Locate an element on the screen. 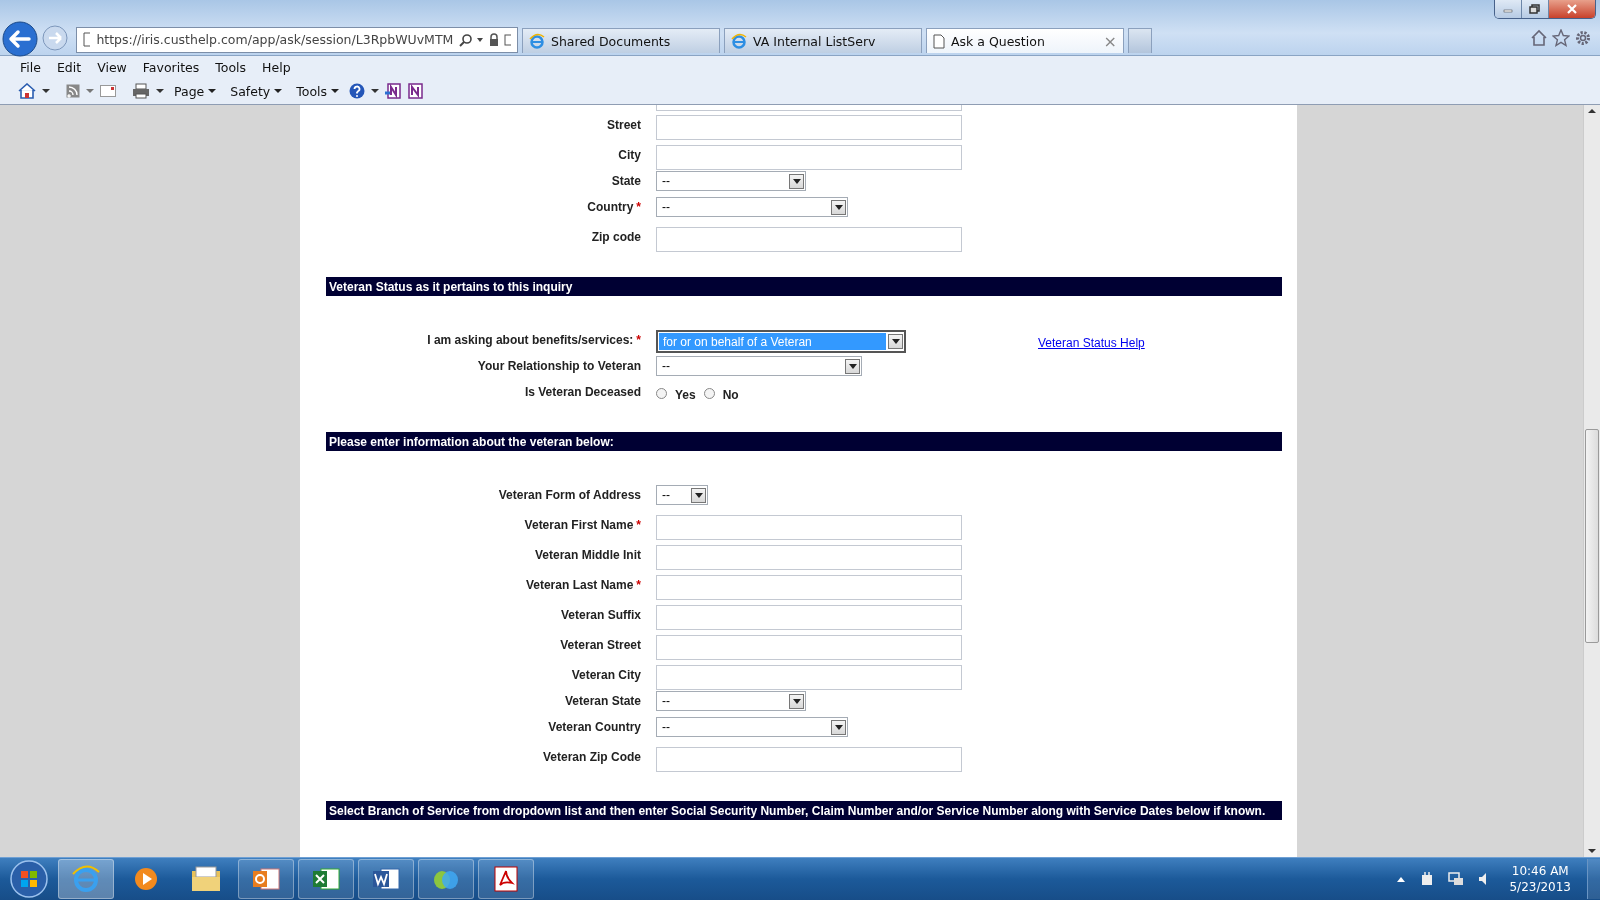 The image size is (1600, 900). toolbar-menu-button: Page is located at coordinates (195, 91).